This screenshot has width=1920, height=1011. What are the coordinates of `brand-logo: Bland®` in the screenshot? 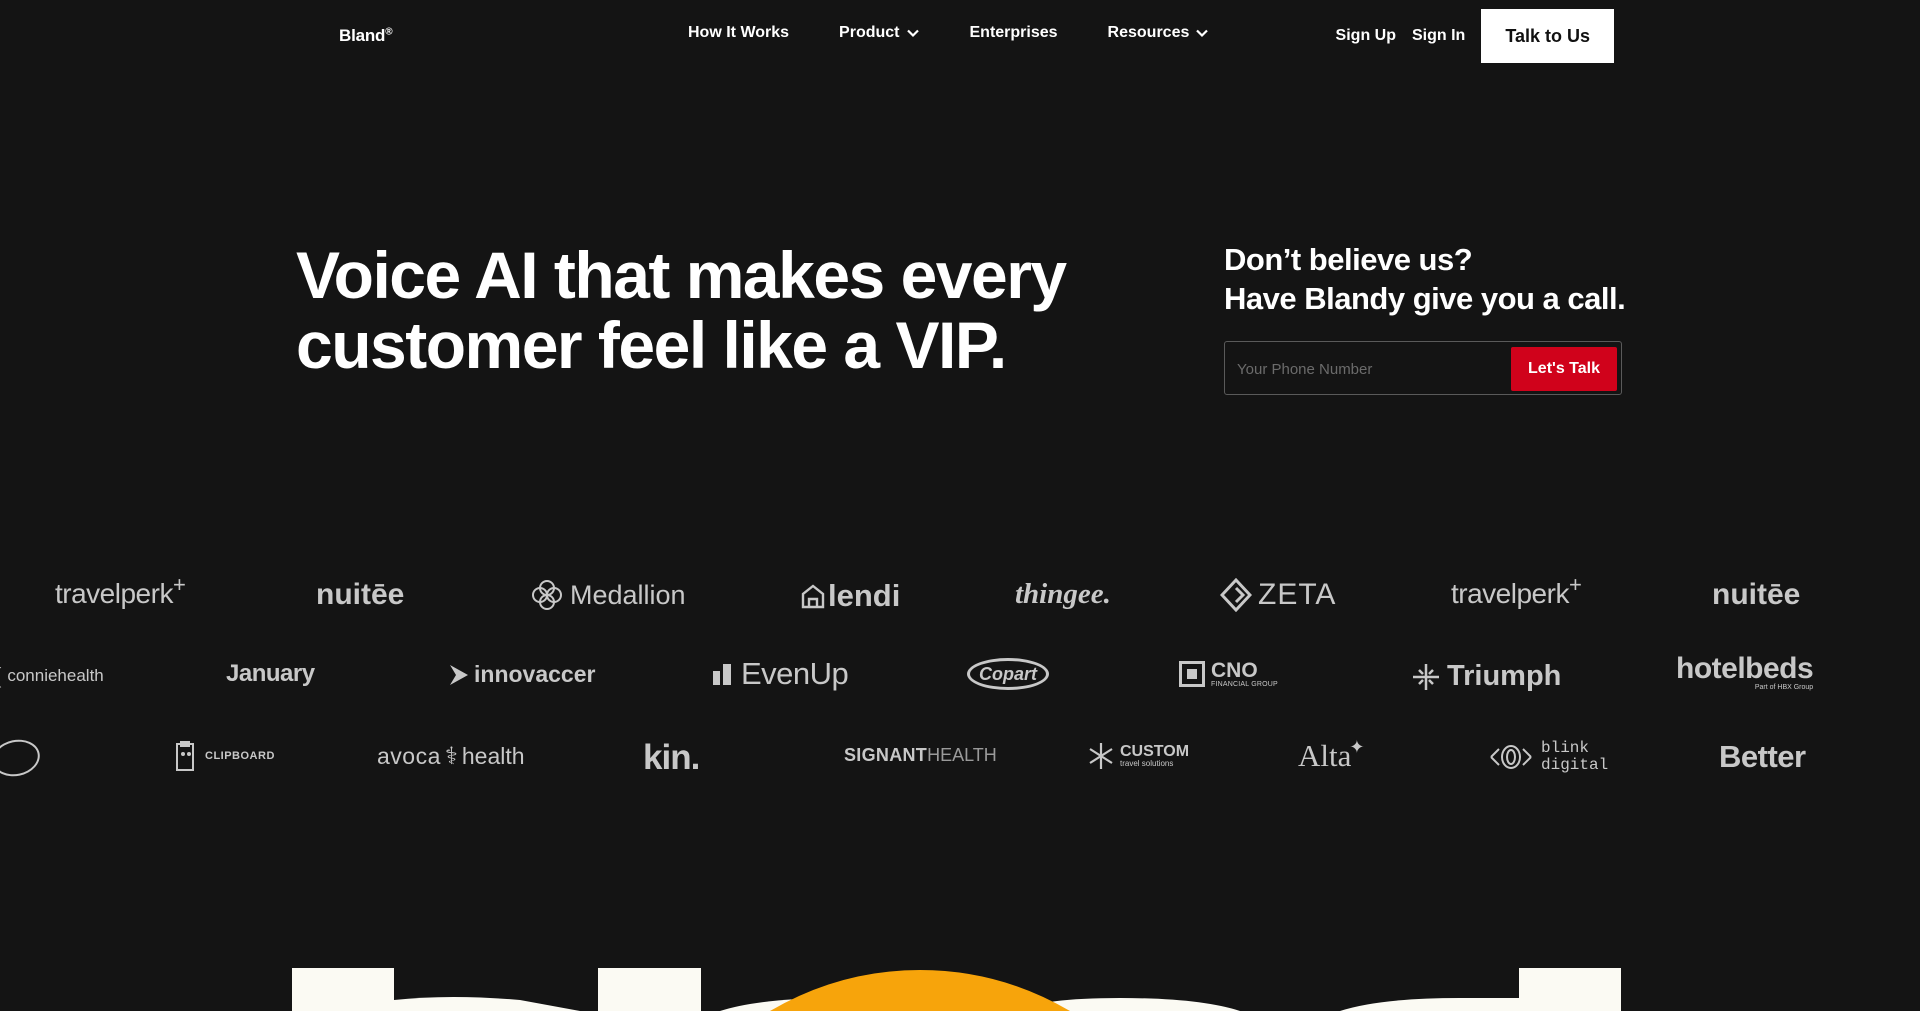 It's located at (366, 36).